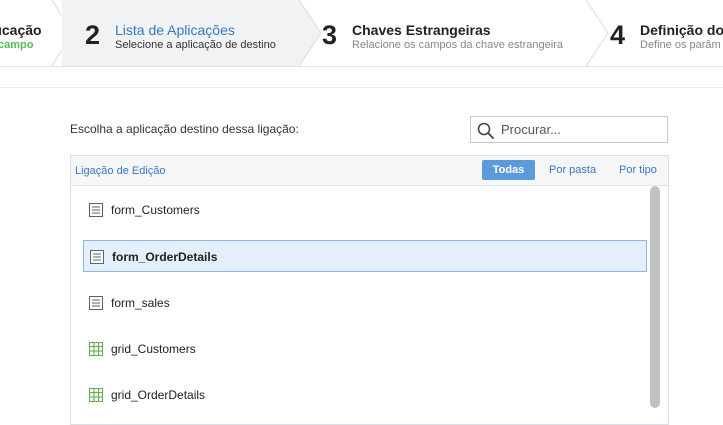  Describe the element at coordinates (365, 256) in the screenshot. I see `list-item-selected: form_OrderDetails` at that location.